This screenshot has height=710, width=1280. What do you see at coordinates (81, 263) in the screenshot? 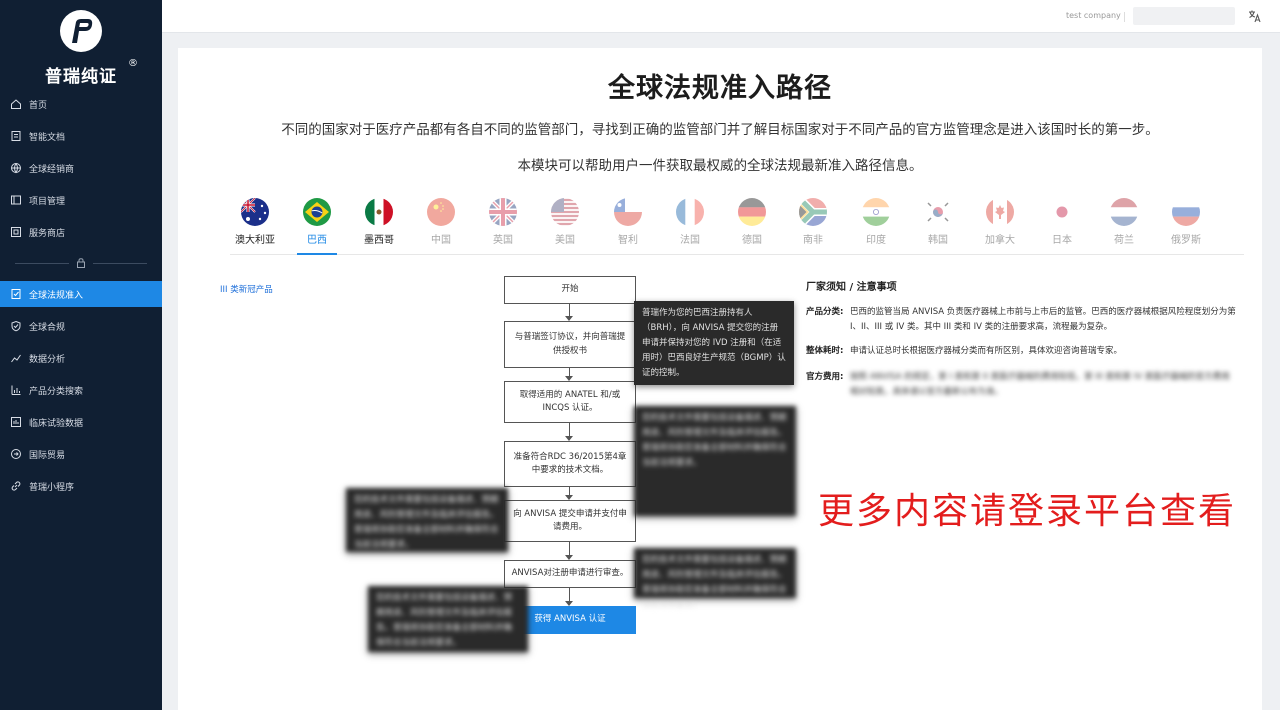
I see `lock-icon` at bounding box center [81, 263].